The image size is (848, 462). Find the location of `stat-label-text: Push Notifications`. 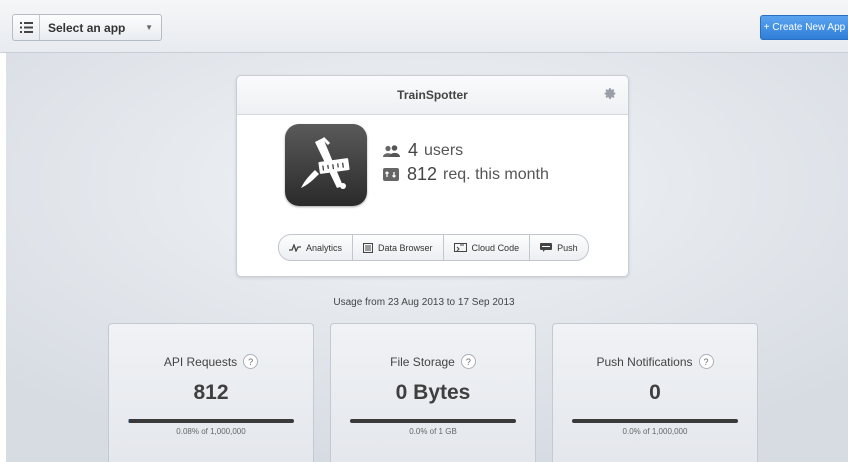

stat-label-text: Push Notifications is located at coordinates (644, 361).